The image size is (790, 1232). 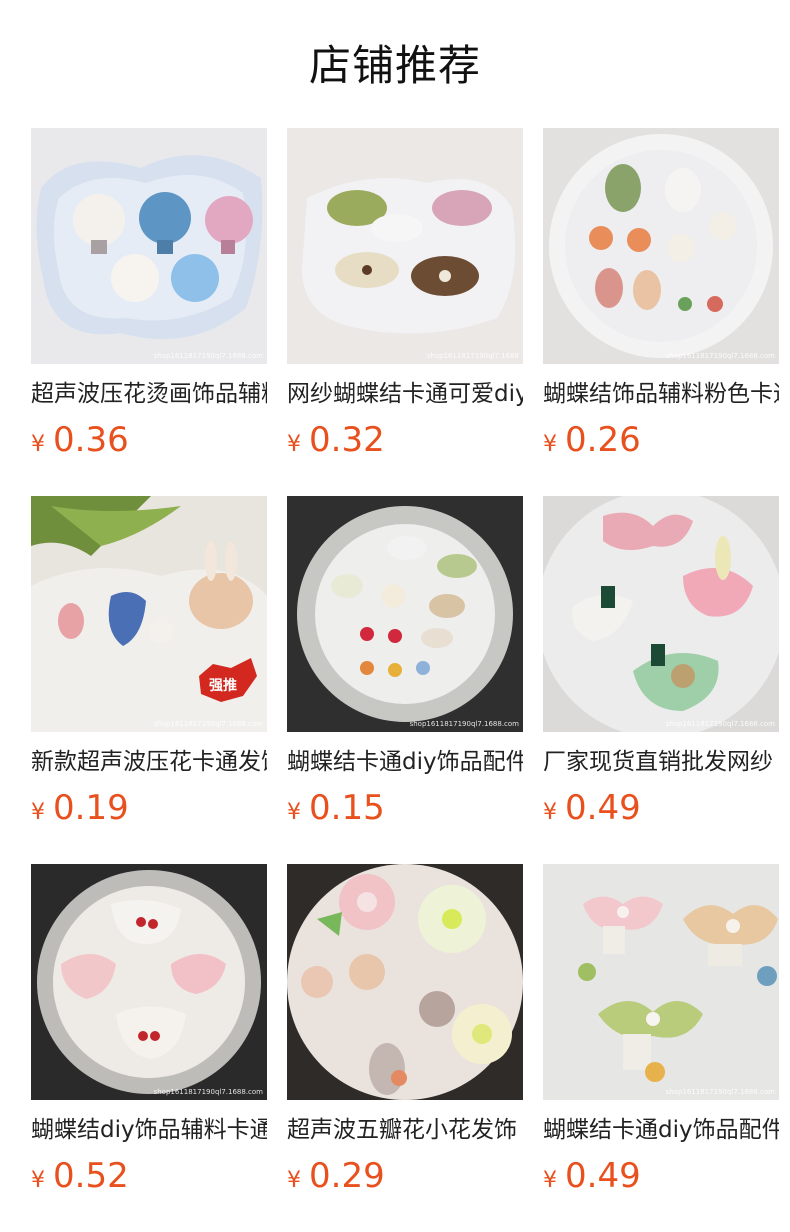 What do you see at coordinates (661, 440) in the screenshot?
I see `product-price: ¥0.26` at bounding box center [661, 440].